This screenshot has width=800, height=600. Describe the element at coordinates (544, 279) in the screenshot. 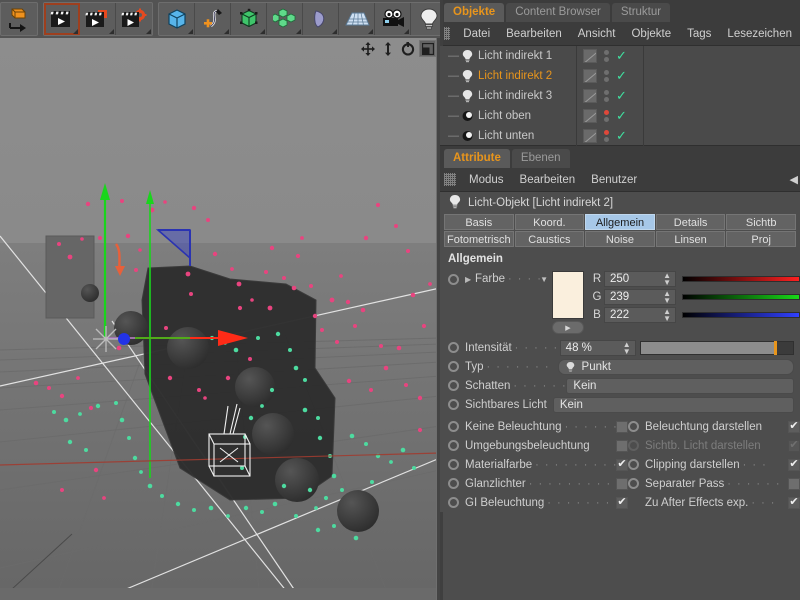

I see `chevron-down-icon: ▼` at that location.